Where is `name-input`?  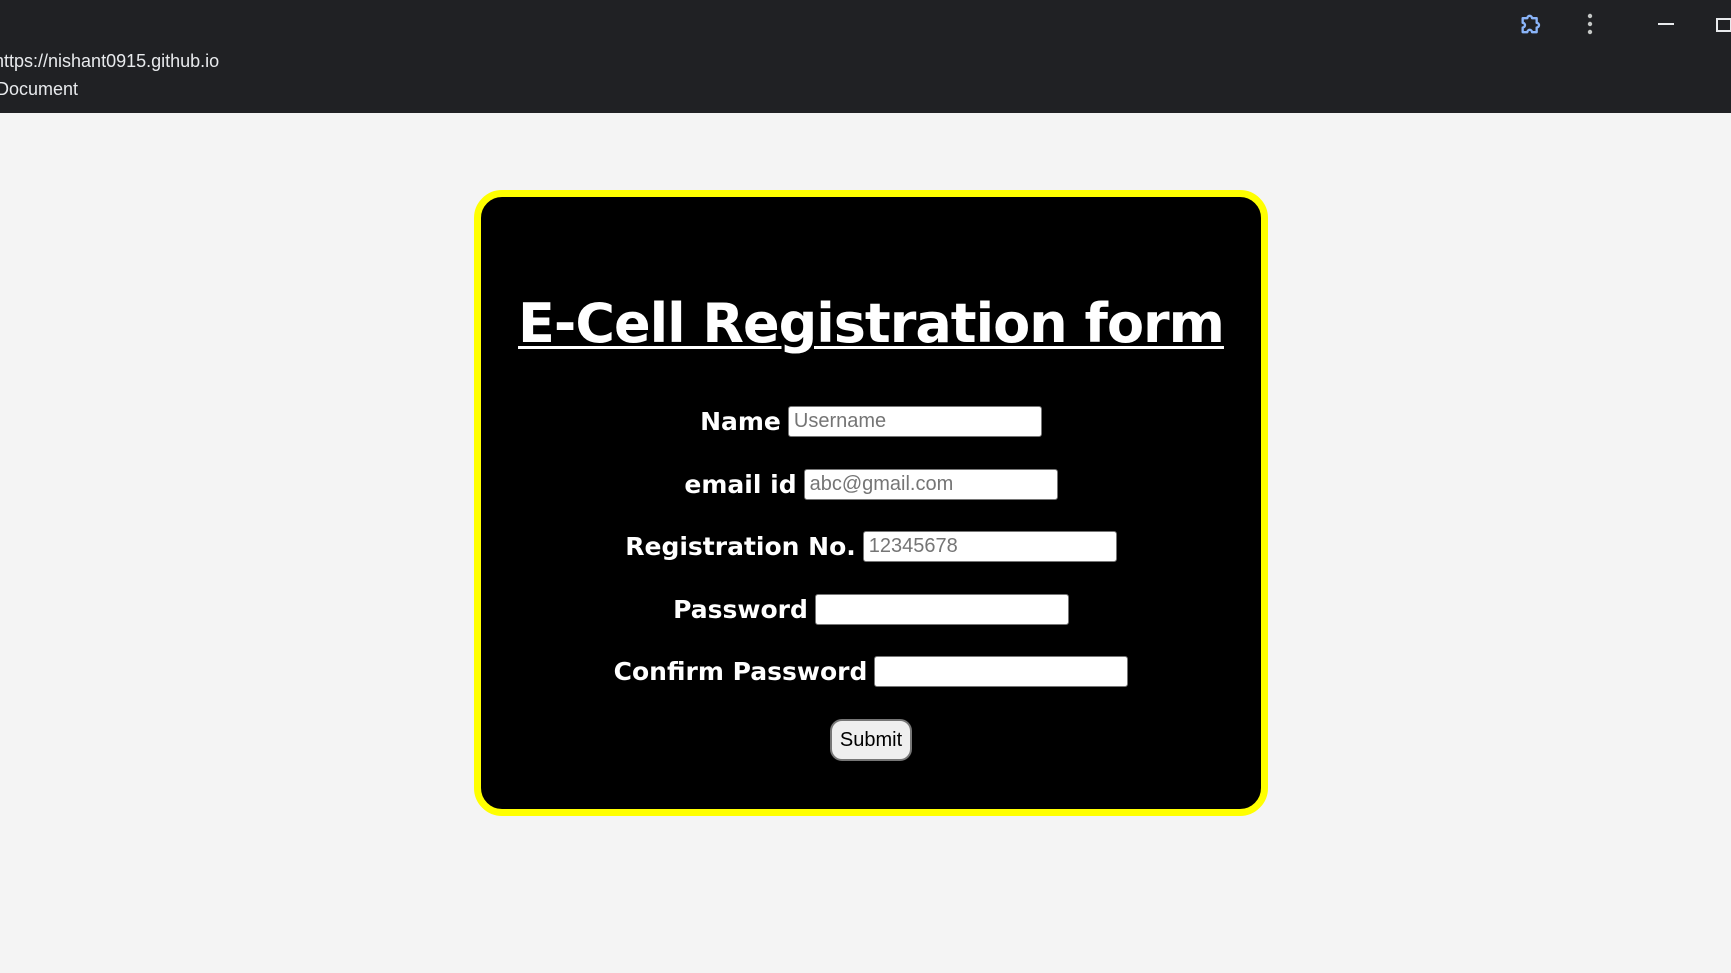
name-input is located at coordinates (914, 421).